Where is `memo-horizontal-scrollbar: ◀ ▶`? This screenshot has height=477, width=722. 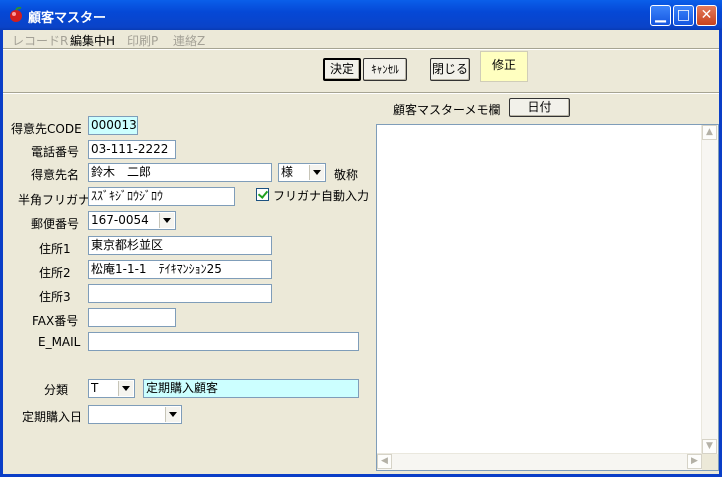 memo-horizontal-scrollbar: ◀ ▶ is located at coordinates (539, 461).